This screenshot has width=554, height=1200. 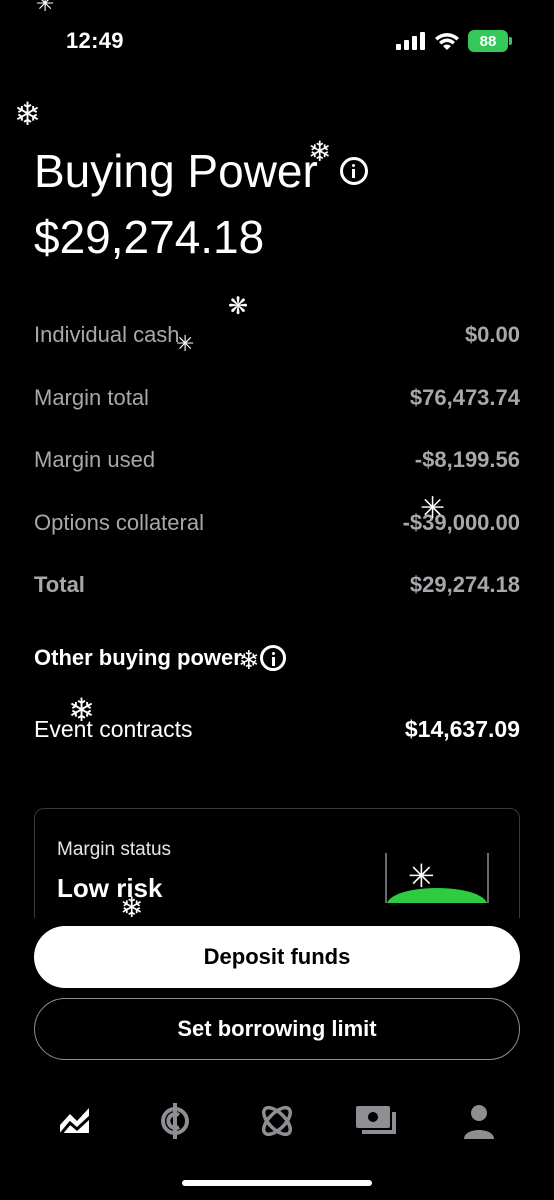 I want to click on row-label: Margin total, so click(x=91, y=397).